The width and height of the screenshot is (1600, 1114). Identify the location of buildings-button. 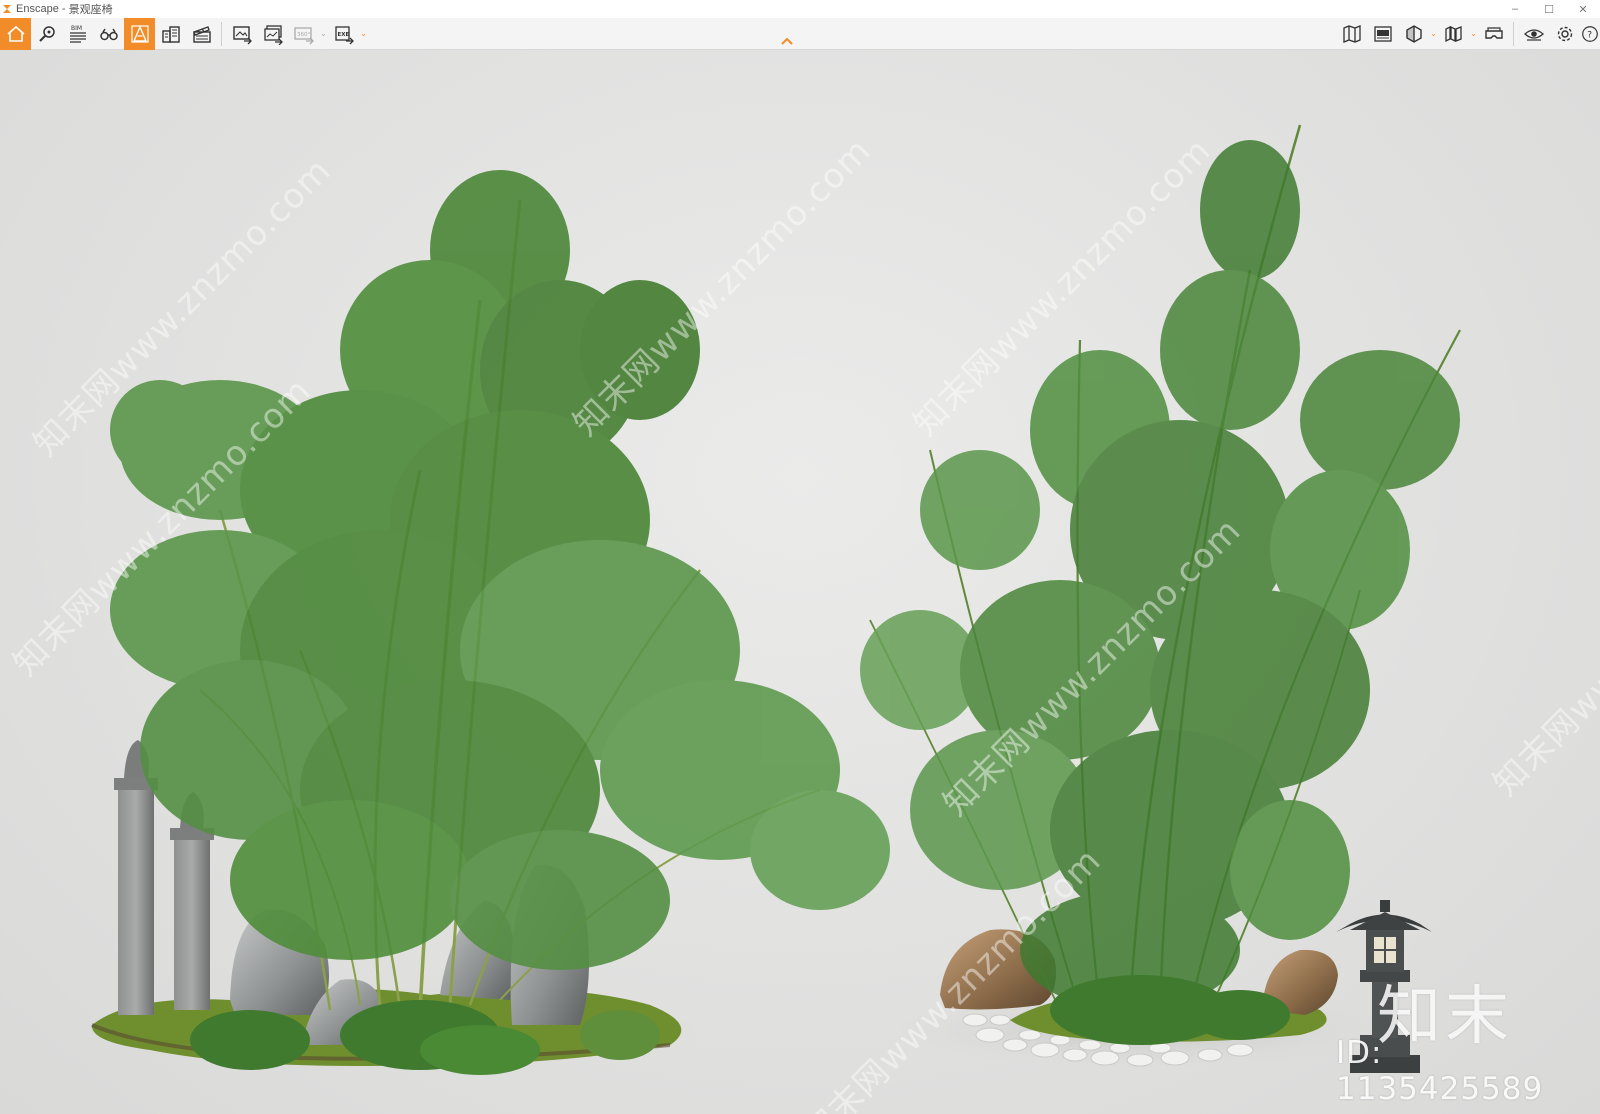
(170, 34).